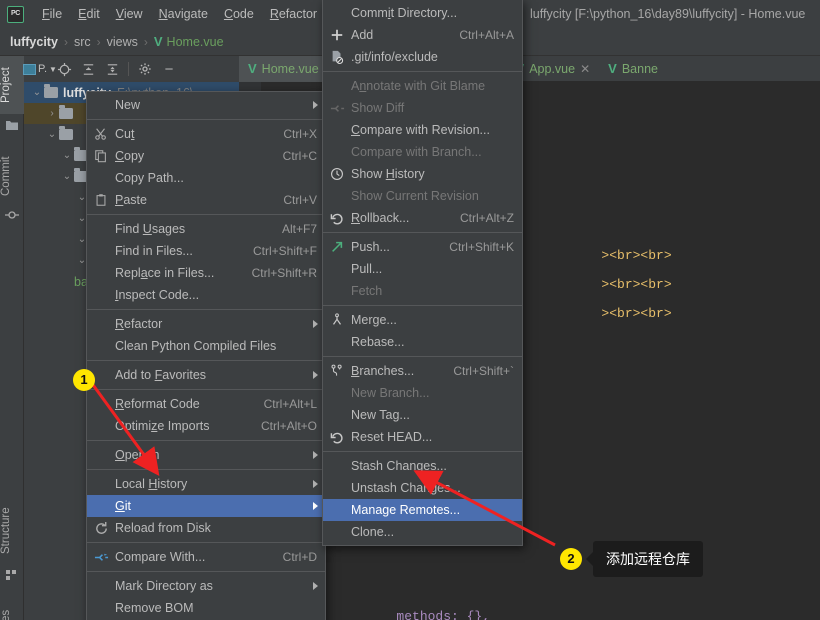 This screenshot has width=820, height=620. What do you see at coordinates (89, 14) in the screenshot?
I see `menubar-item-edit: Edit` at bounding box center [89, 14].